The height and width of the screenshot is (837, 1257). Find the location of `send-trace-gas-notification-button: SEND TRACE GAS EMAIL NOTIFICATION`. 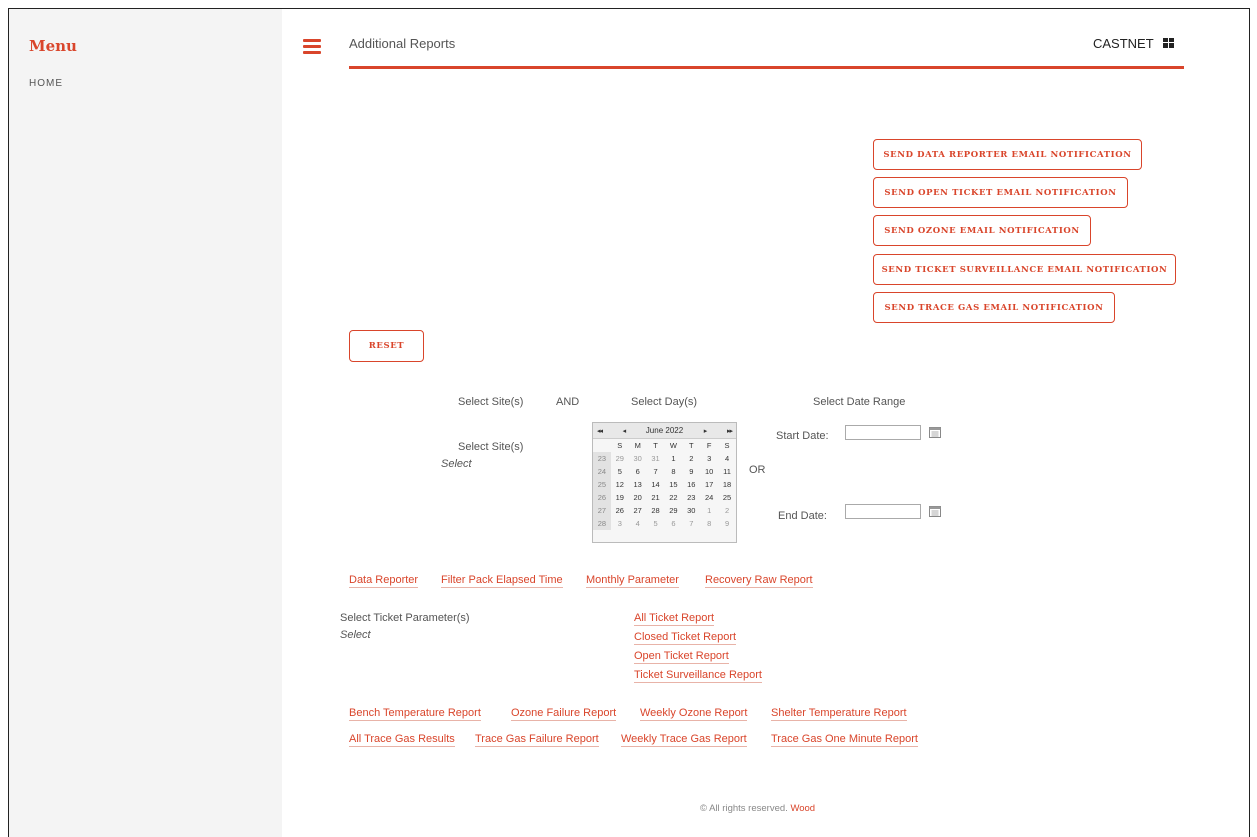

send-trace-gas-notification-button: SEND TRACE GAS EMAIL NOTIFICATION is located at coordinates (994, 307).